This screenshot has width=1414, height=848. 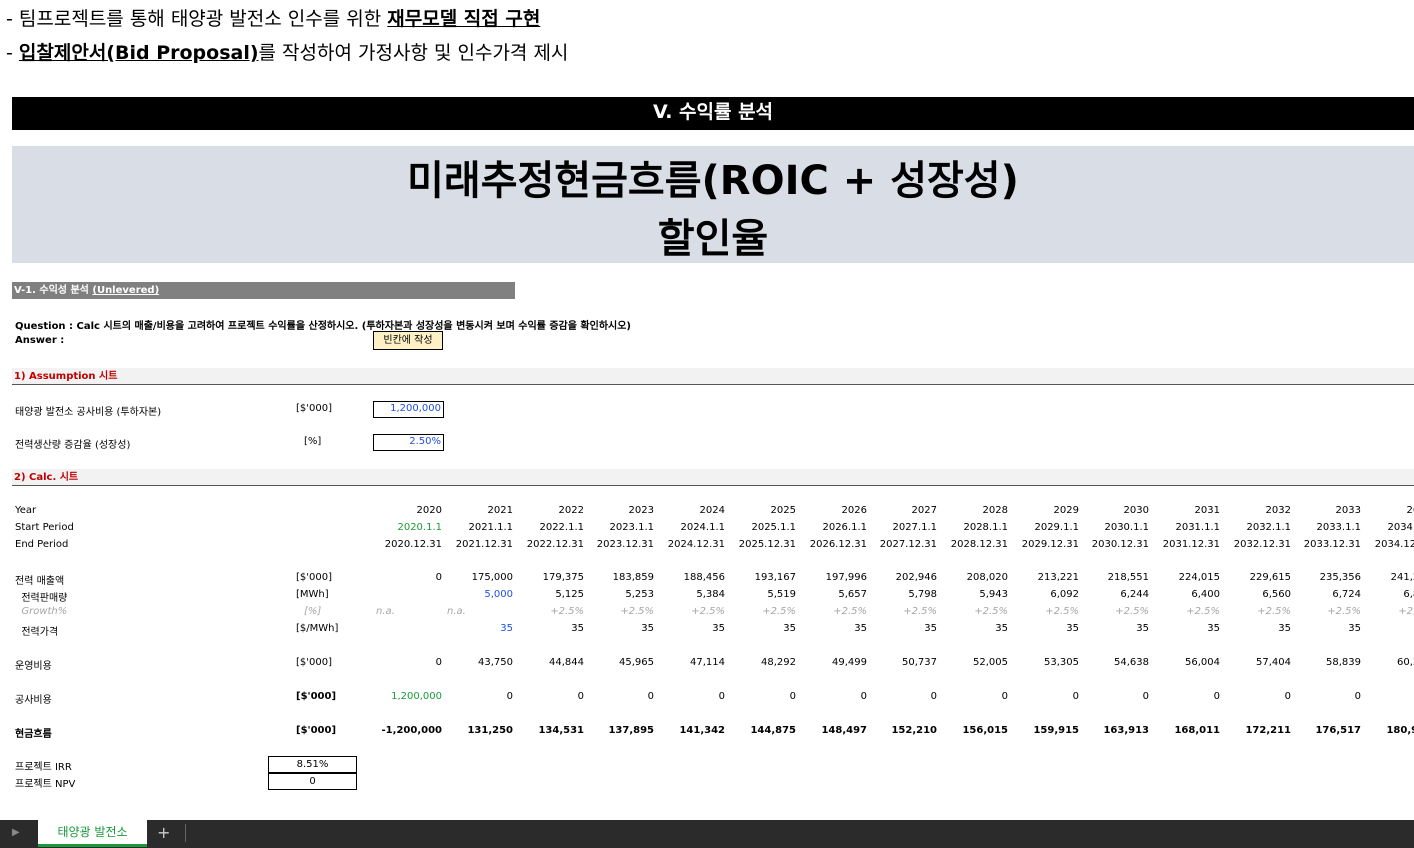 I want to click on calc-cell: 2034.12.31, so click(x=1394, y=544).